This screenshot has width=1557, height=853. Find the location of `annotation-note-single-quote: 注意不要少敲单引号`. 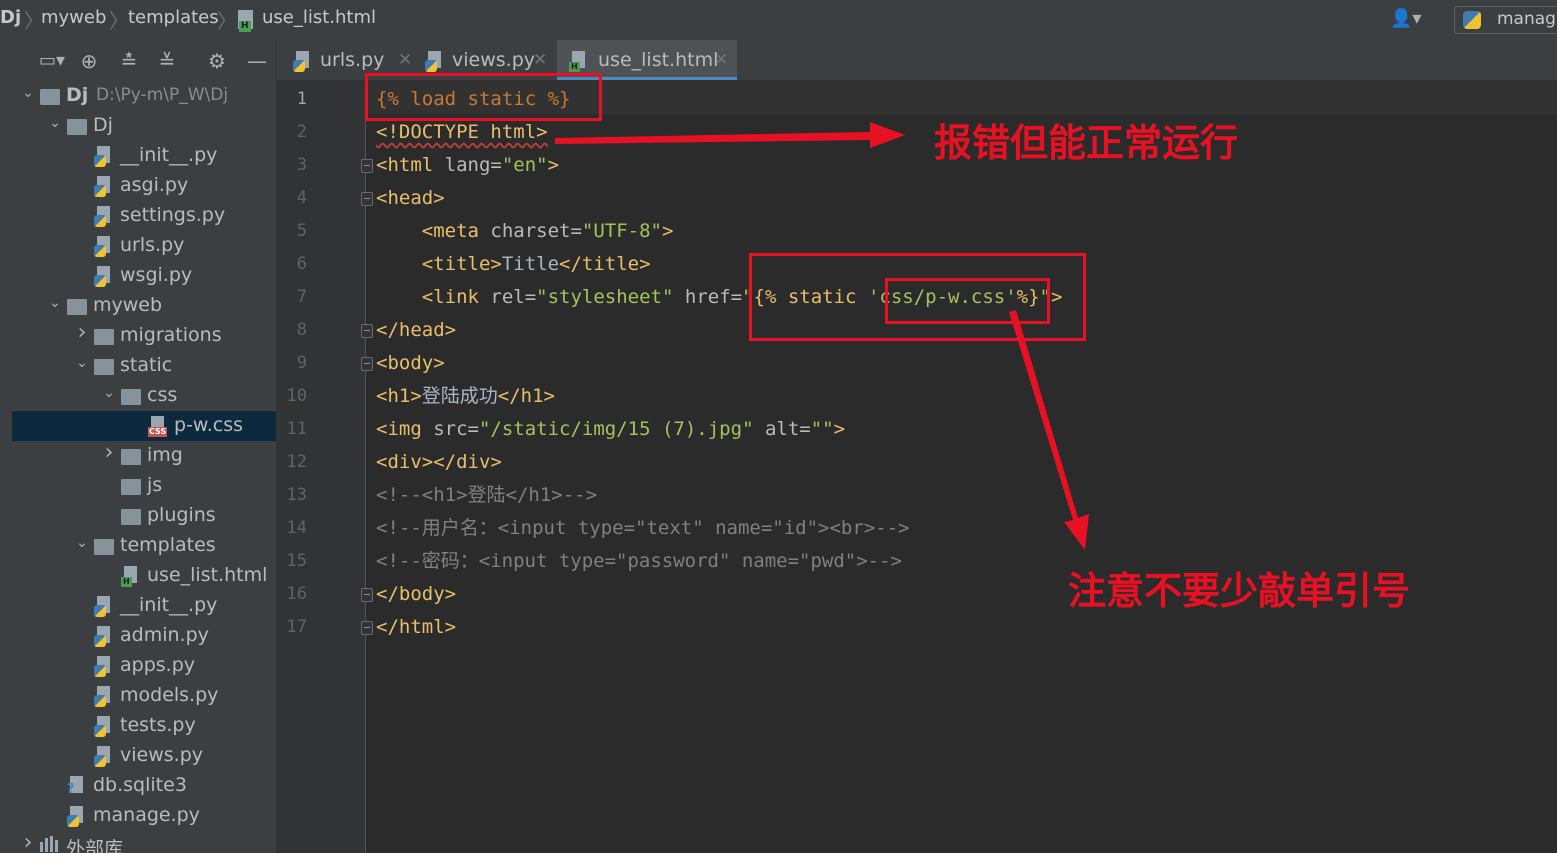

annotation-note-single-quote: 注意不要少敲单引号 is located at coordinates (1239, 591).